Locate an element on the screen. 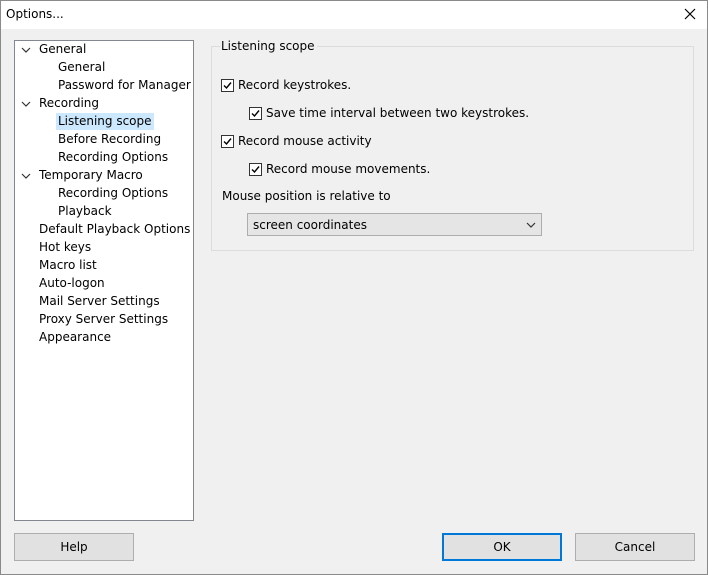  tree-item-label: Appearance is located at coordinates (75, 337).